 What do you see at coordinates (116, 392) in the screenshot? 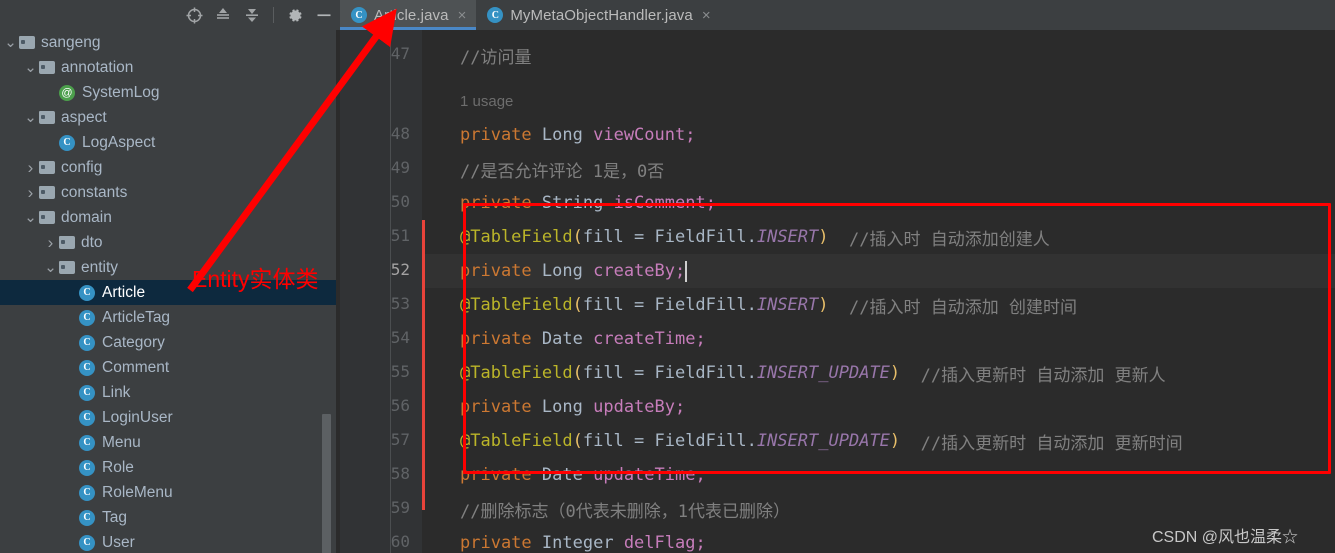
I see `tree-item-label: Link` at bounding box center [116, 392].